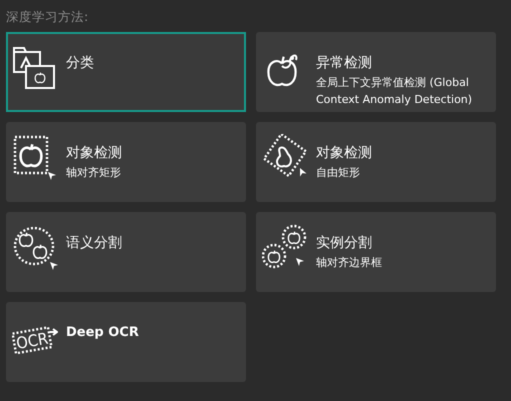 This screenshot has height=401, width=511. What do you see at coordinates (349, 263) in the screenshot?
I see `method-description: 轴对齐边界框` at bounding box center [349, 263].